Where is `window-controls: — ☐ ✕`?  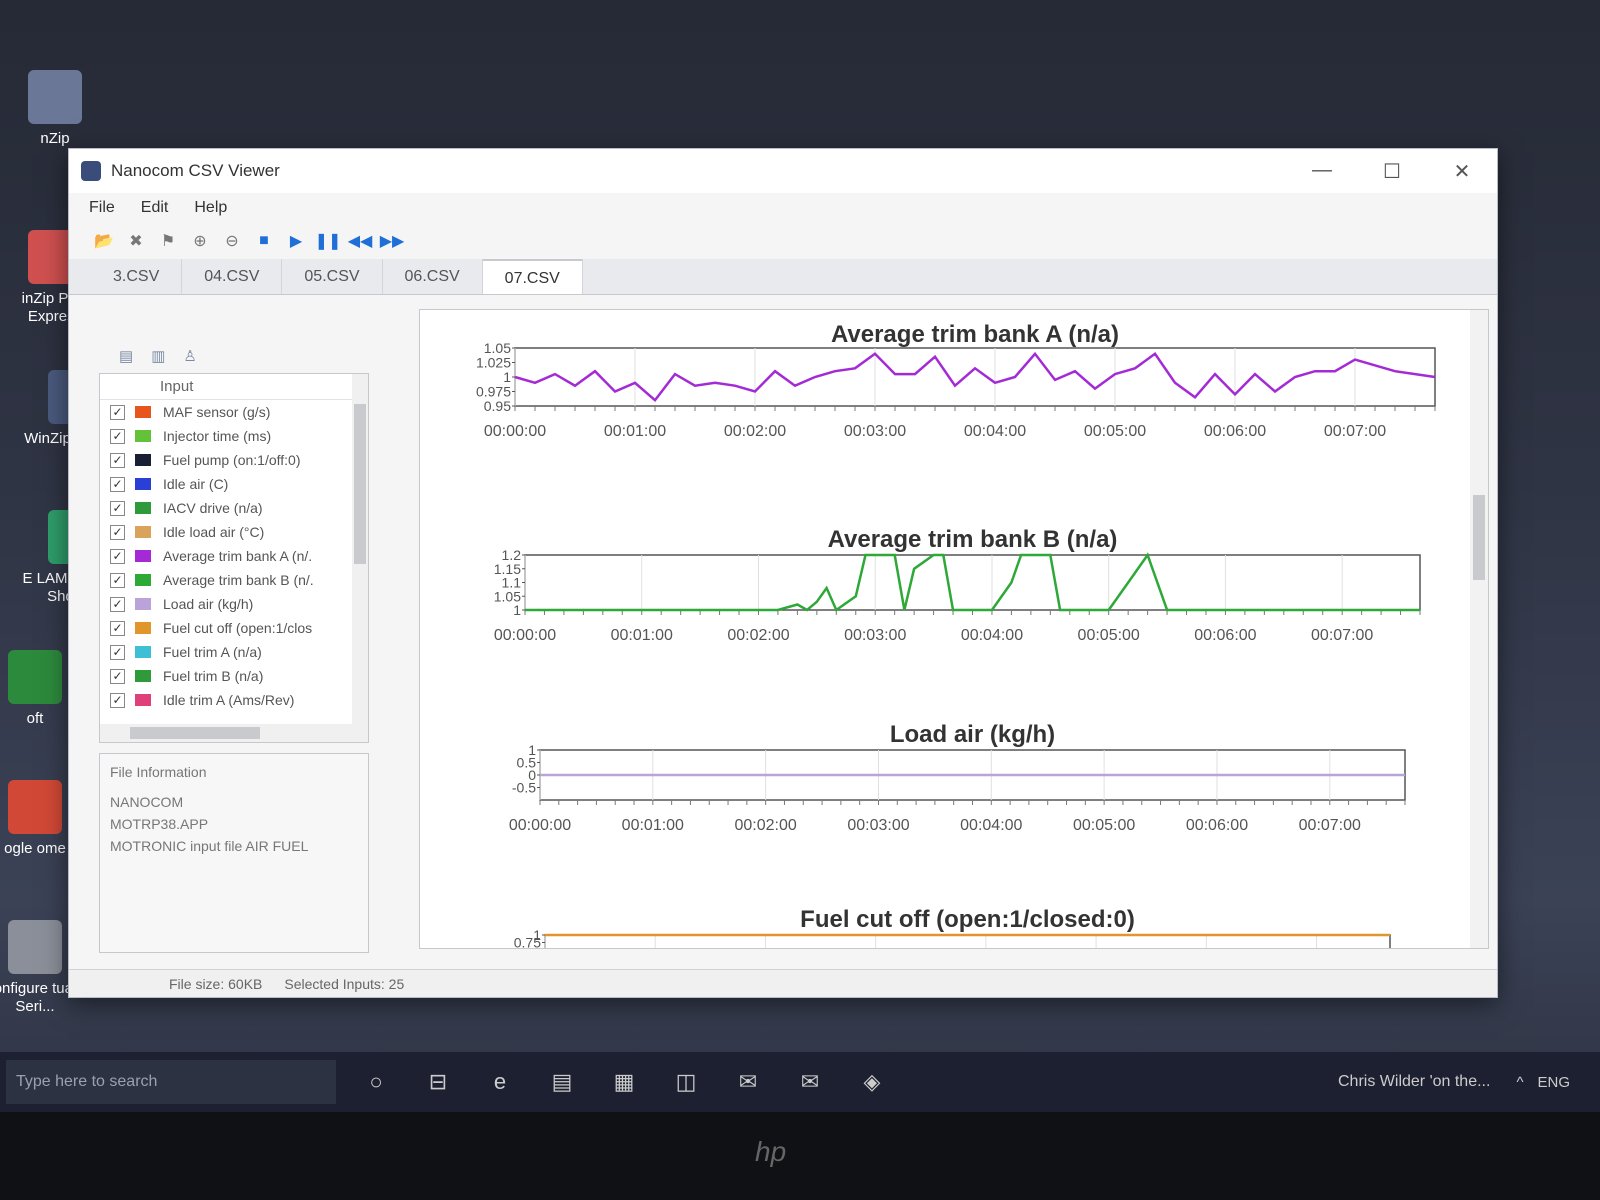 window-controls: — ☐ ✕ is located at coordinates (1392, 171).